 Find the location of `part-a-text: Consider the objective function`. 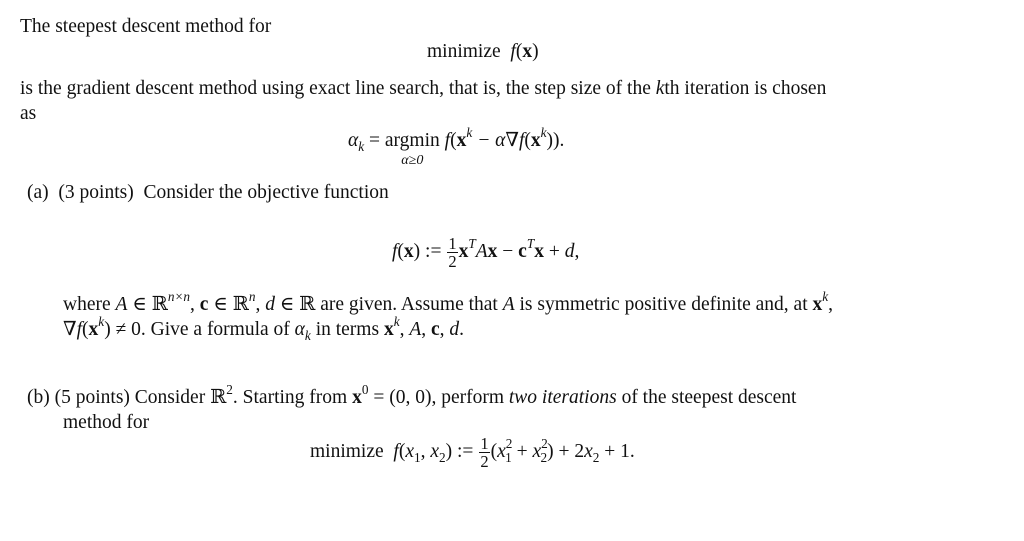

part-a-text: Consider the objective function is located at coordinates (266, 192).